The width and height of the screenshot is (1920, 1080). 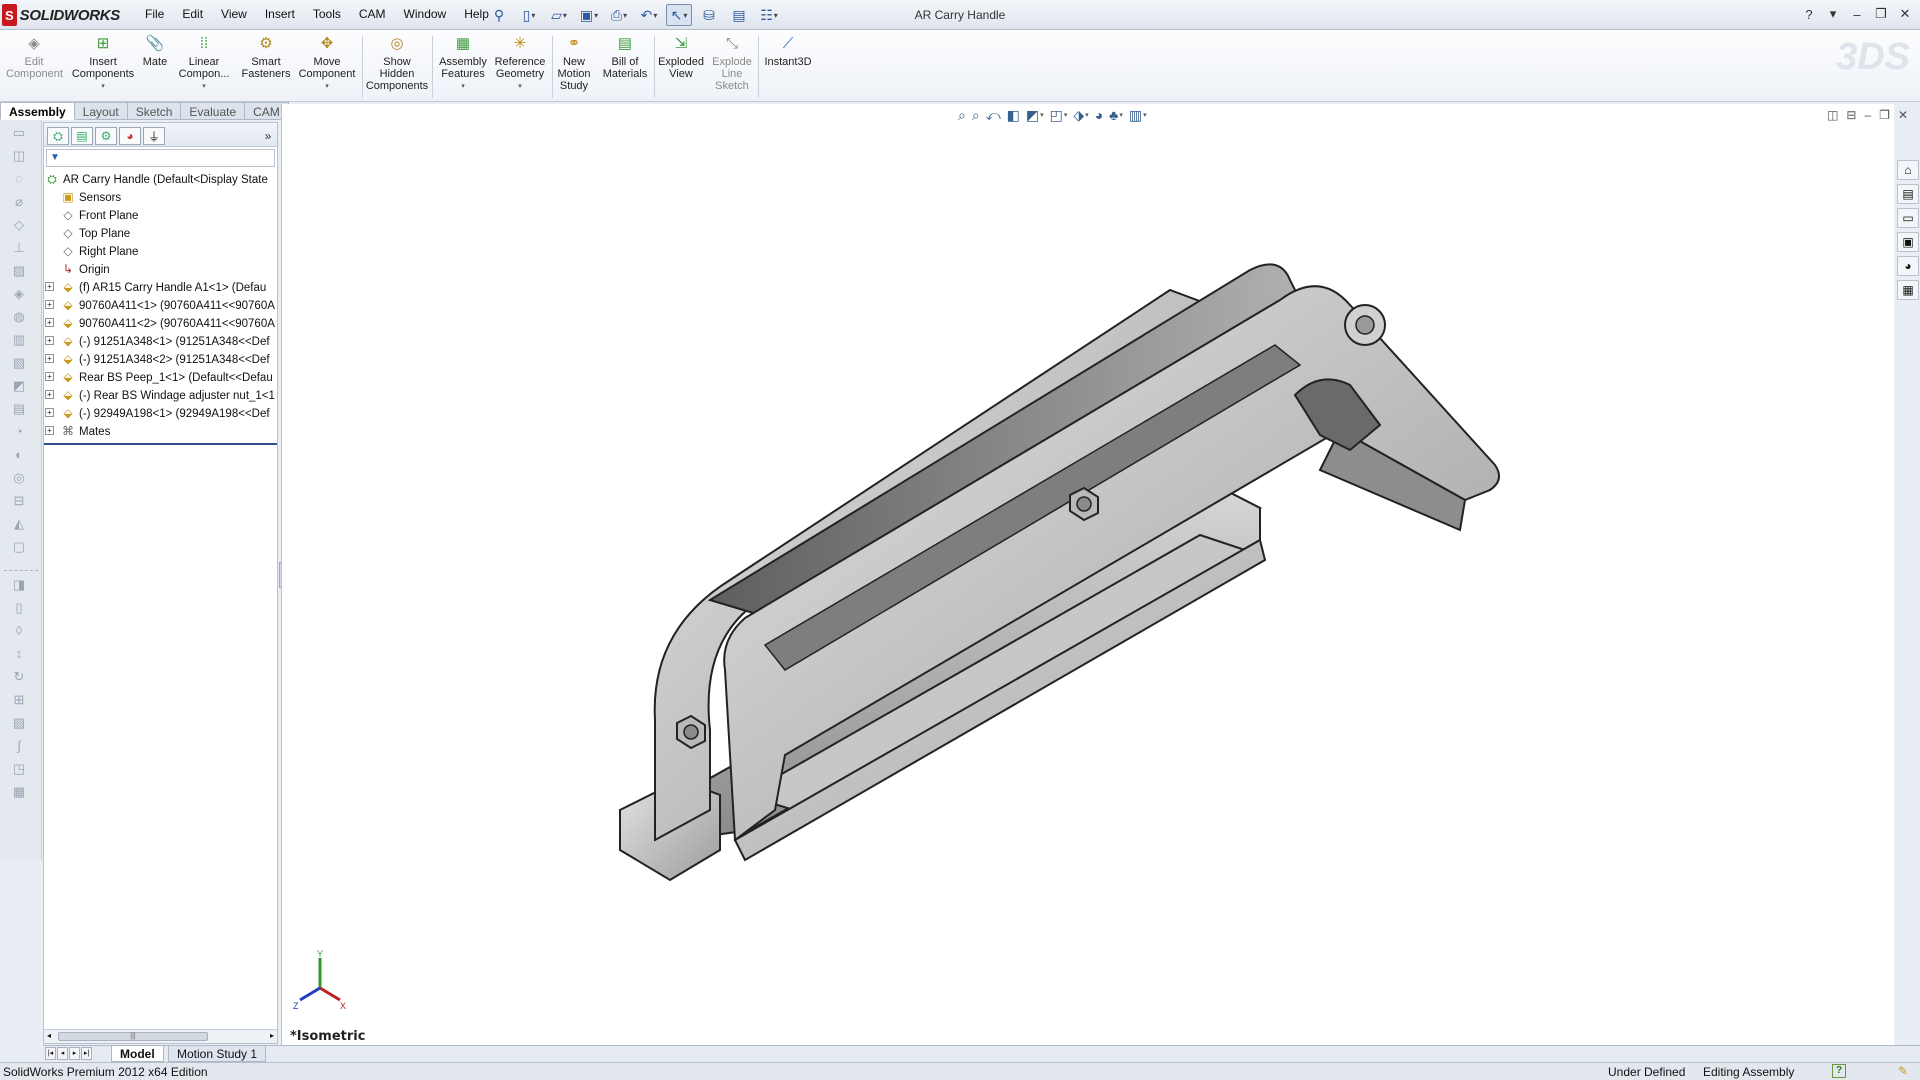 What do you see at coordinates (1908, 170) in the screenshot?
I see `resources-icon: ⌂` at bounding box center [1908, 170].